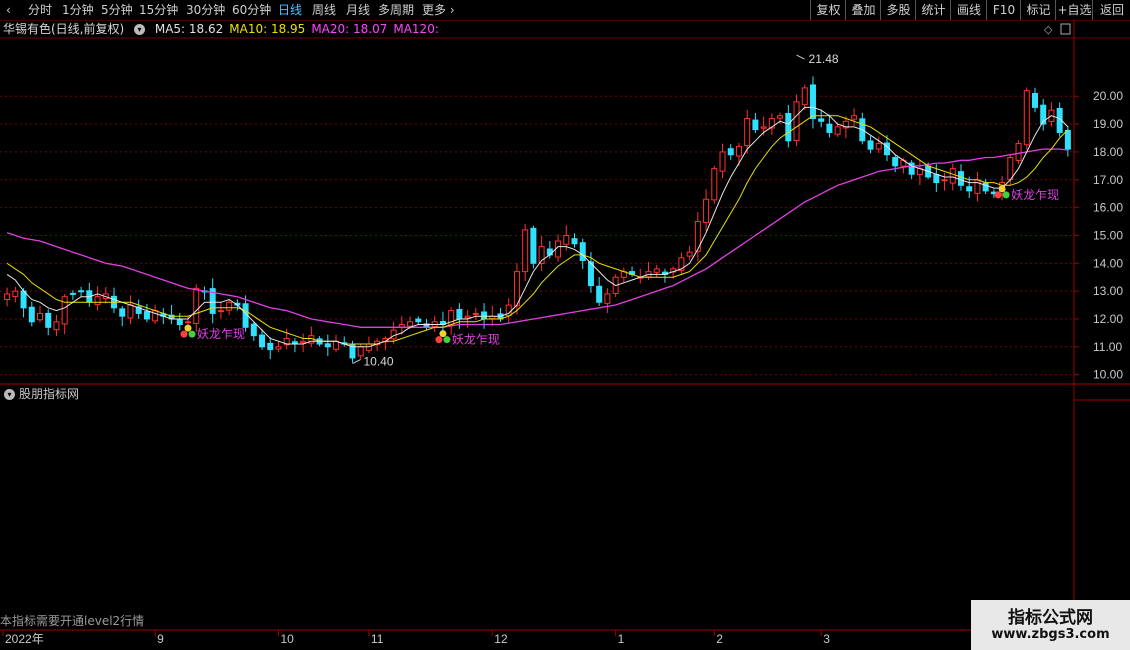 The height and width of the screenshot is (650, 1130). I want to click on xtick-label-0: 2022年, so click(24, 639).